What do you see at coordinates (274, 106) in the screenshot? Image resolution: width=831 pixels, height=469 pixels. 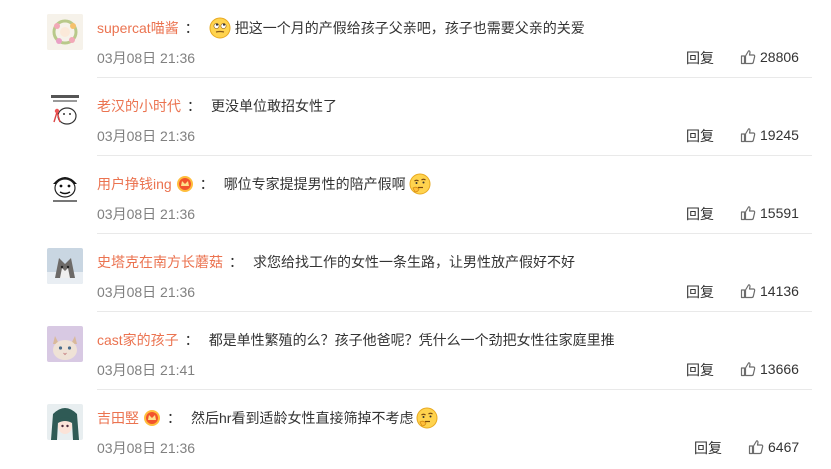 I see `comment-text: 更没单位敢招女性了` at bounding box center [274, 106].